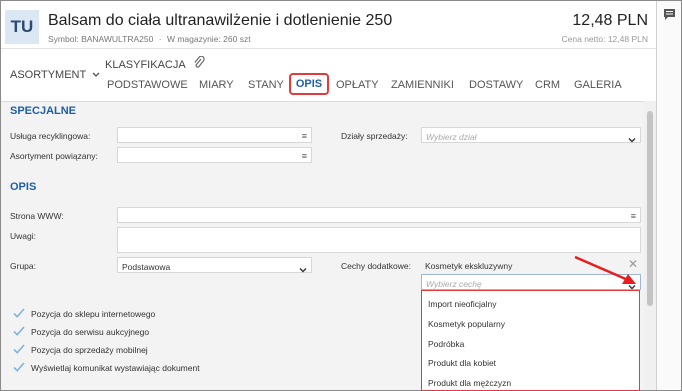 The height and width of the screenshot is (391, 682). What do you see at coordinates (469, 383) in the screenshot?
I see `dropdown-option: Produkt dla mężczyzn` at bounding box center [469, 383].